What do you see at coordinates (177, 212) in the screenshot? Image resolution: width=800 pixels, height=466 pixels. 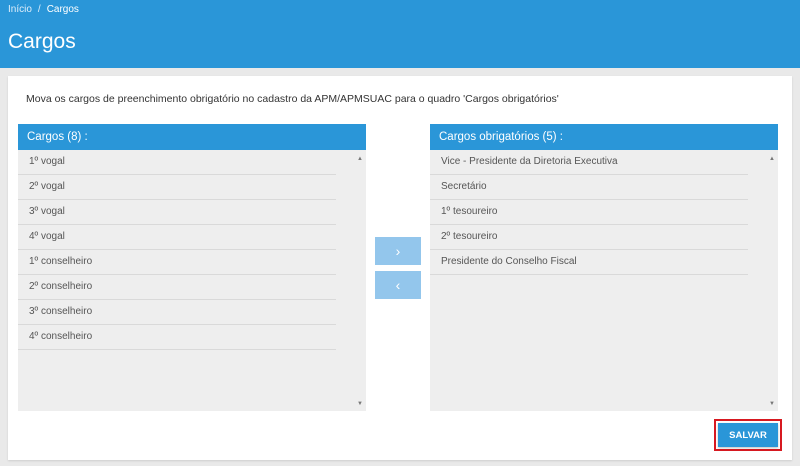 I see `list-item: 3º vogal` at bounding box center [177, 212].